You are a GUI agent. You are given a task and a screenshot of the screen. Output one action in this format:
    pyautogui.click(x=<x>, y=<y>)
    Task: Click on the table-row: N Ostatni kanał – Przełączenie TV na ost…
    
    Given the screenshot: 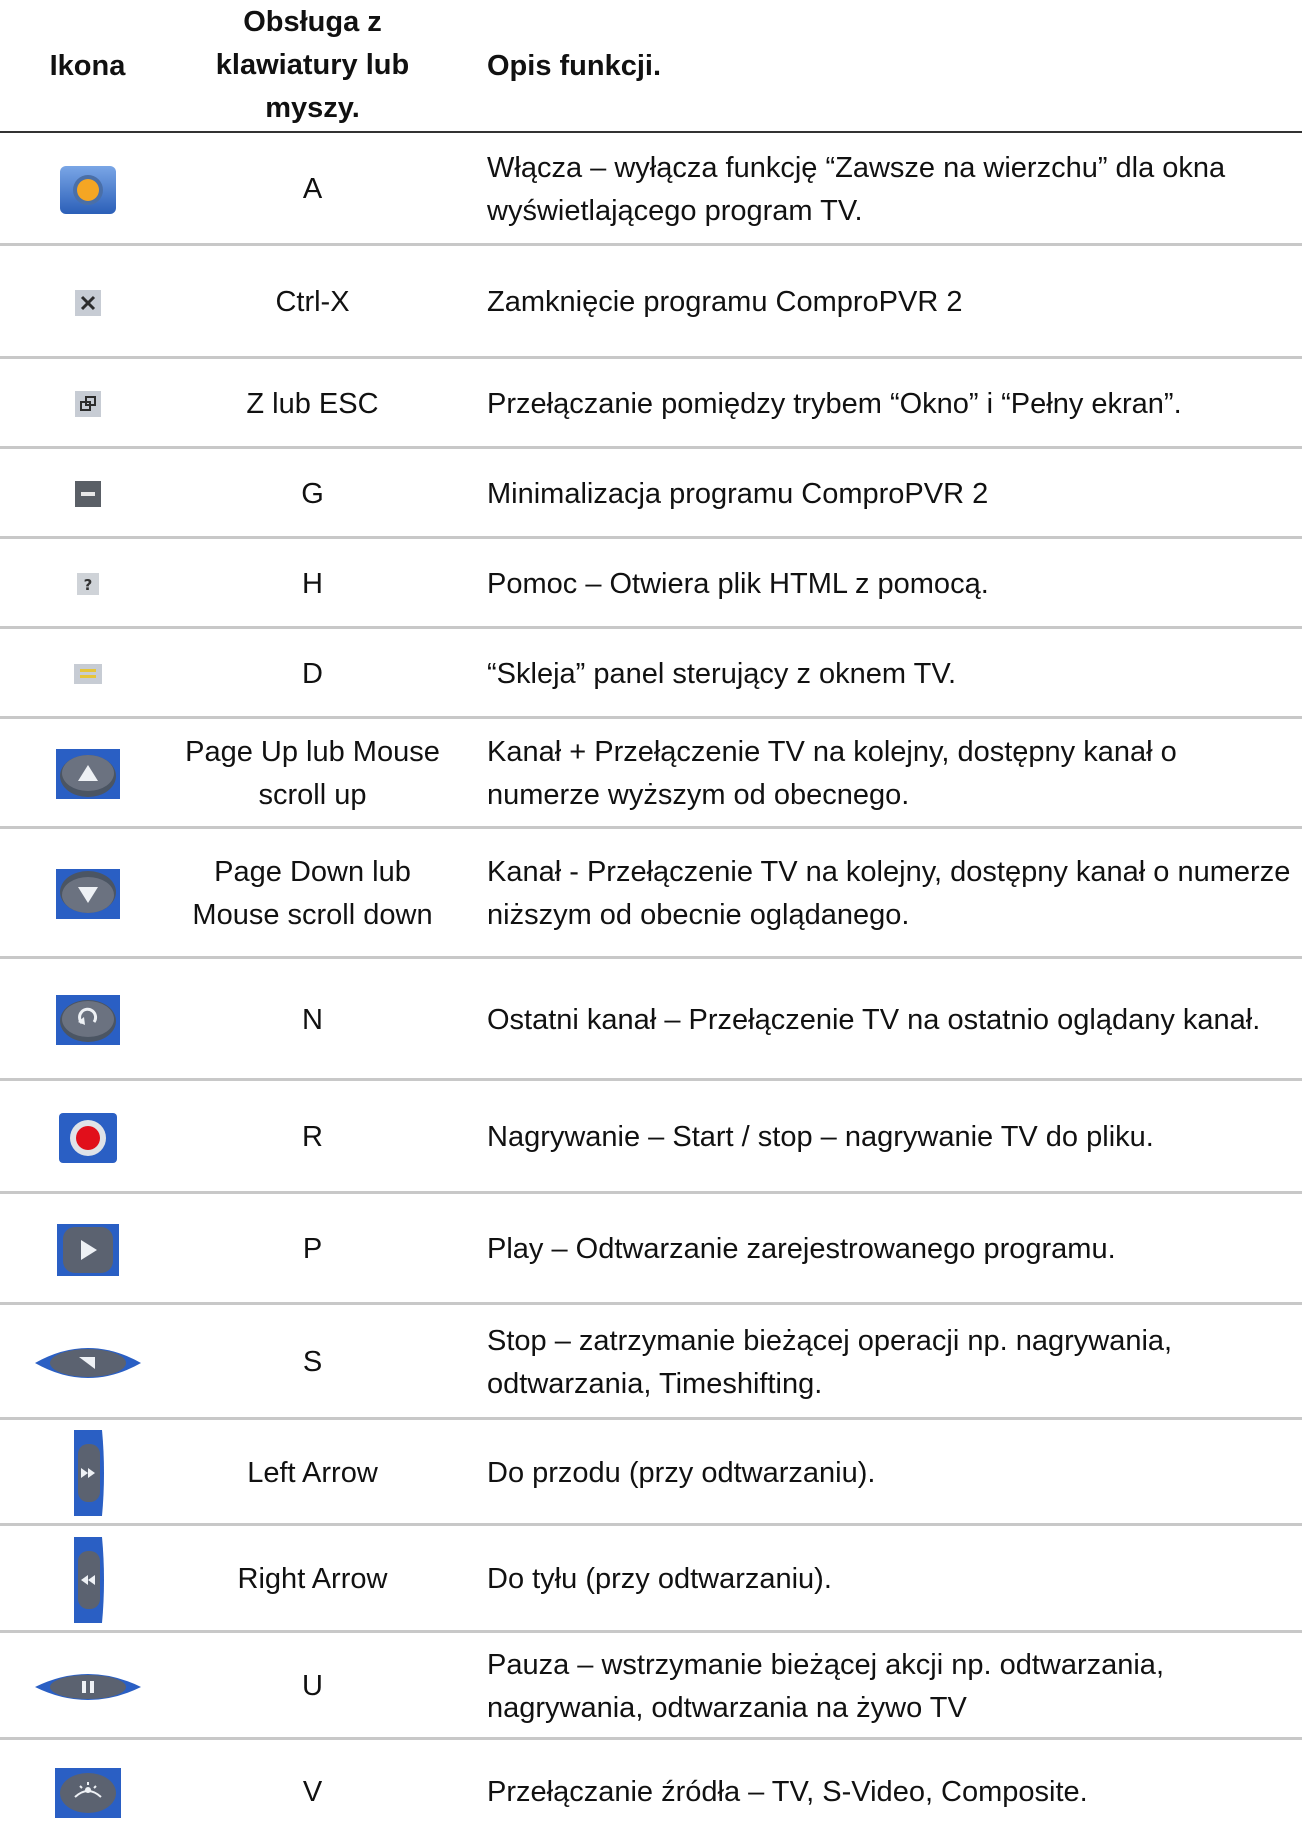 What is the action you would take?
    pyautogui.click(x=651, y=1020)
    